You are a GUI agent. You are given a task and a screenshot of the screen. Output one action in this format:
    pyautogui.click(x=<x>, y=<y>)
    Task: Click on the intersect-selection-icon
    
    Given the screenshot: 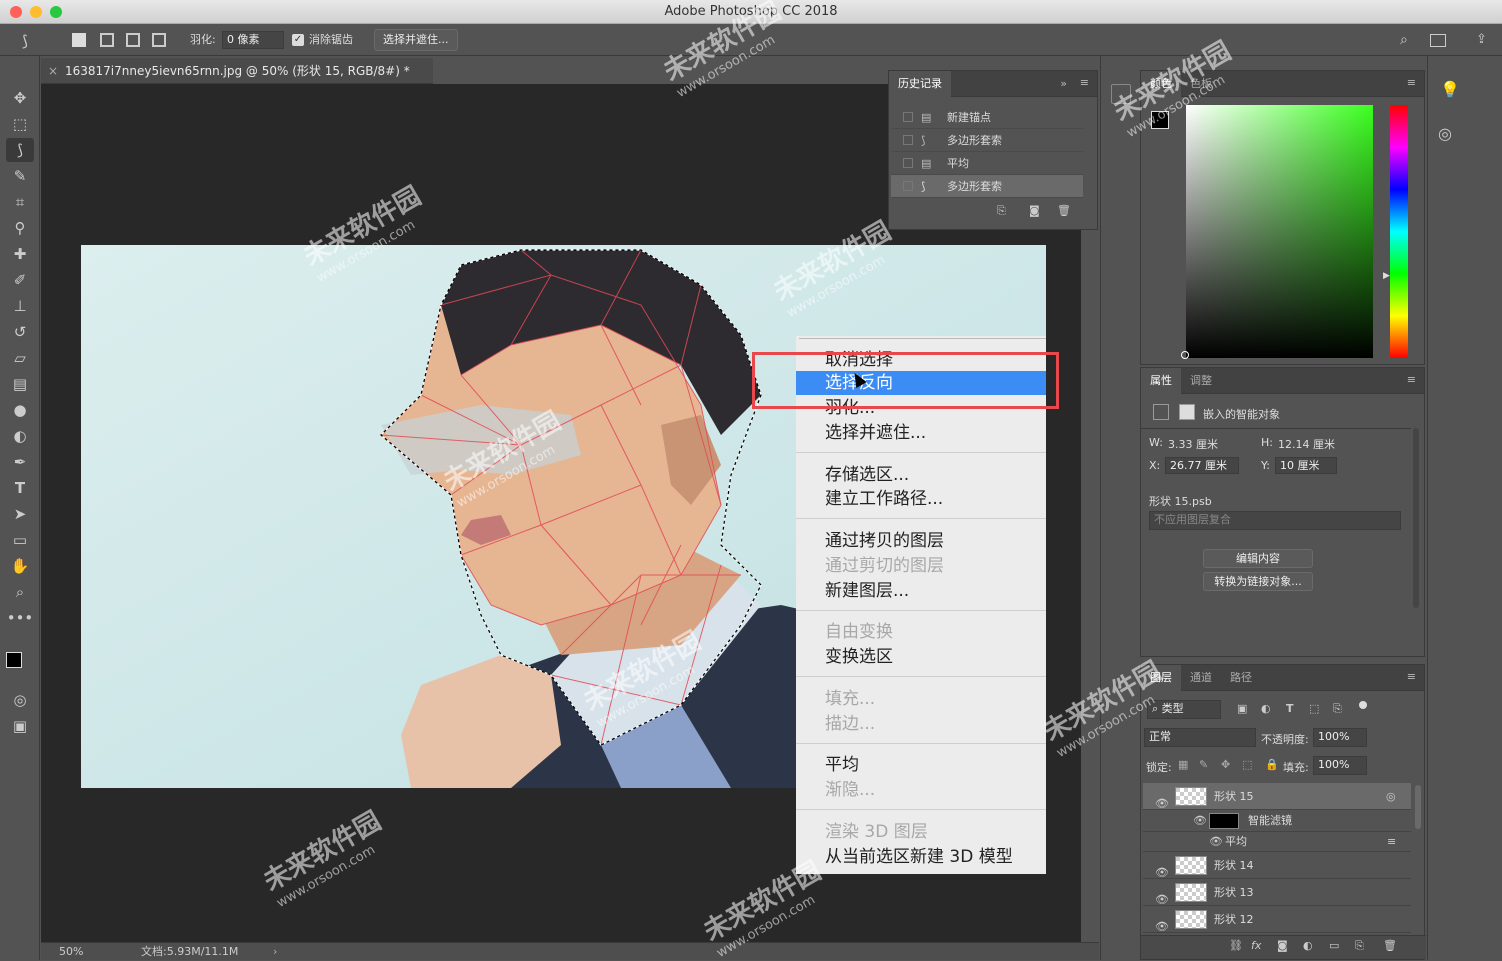 What is the action you would take?
    pyautogui.click(x=159, y=40)
    